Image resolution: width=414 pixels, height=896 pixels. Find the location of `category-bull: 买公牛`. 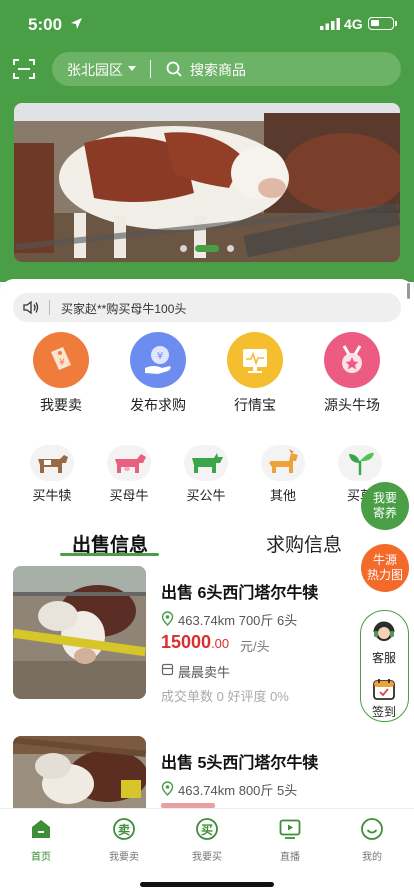

category-bull: 买公牛 is located at coordinates (206, 474).